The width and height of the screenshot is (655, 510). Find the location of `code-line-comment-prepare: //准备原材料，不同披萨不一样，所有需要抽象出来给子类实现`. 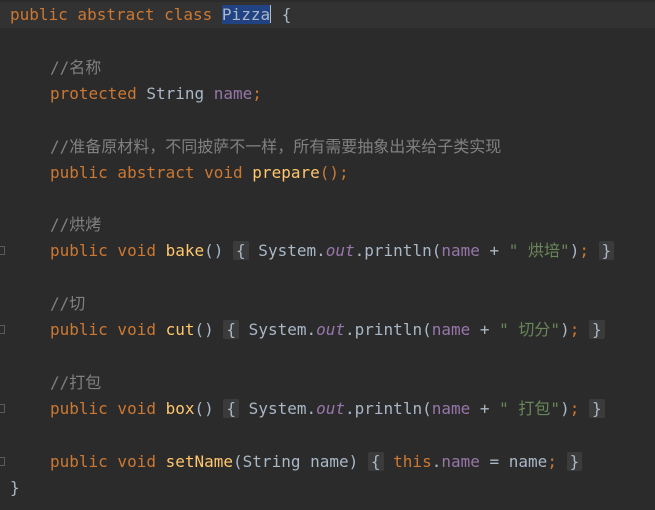

code-line-comment-prepare: //准备原材料，不同披萨不一样，所有需要抽象出来给子类实现 is located at coordinates (250, 147).